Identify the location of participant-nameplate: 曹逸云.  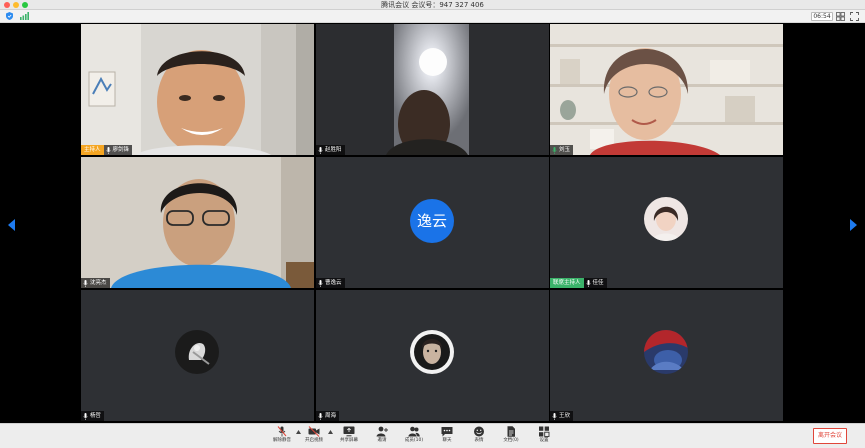
(330, 283).